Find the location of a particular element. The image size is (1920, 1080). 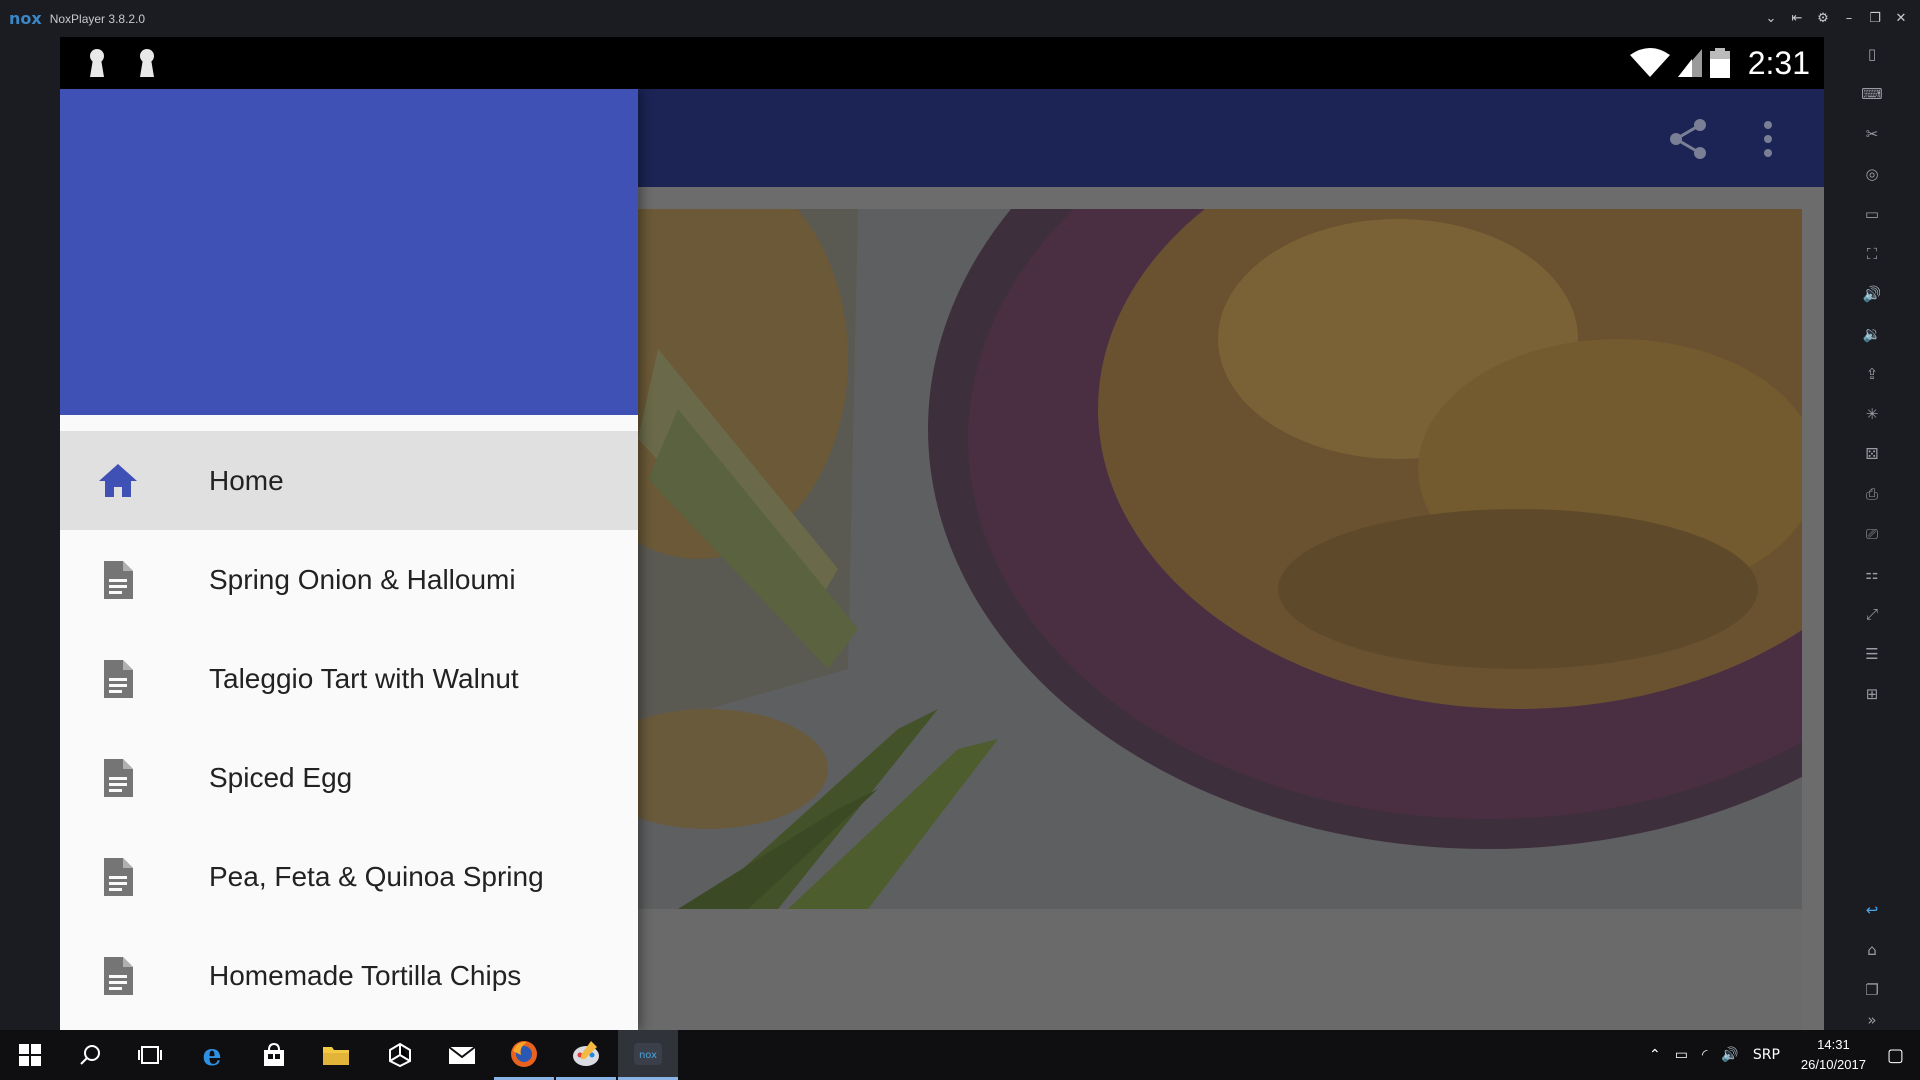

battery-icon is located at coordinates (1719, 63).